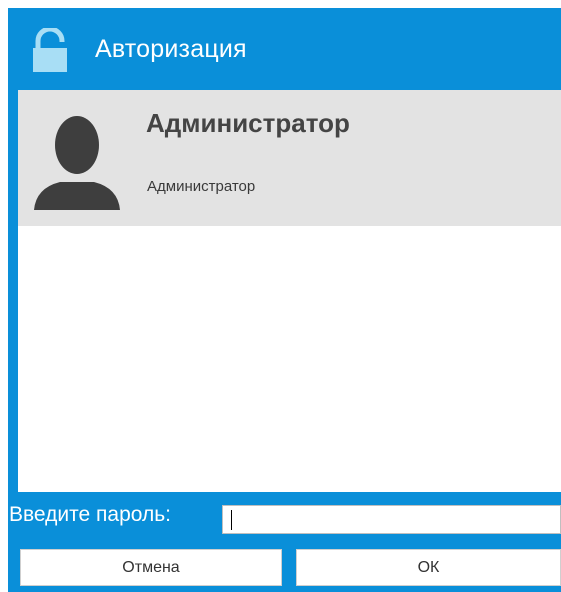 This screenshot has height=592, width=561. What do you see at coordinates (171, 49) in the screenshot?
I see `window-title: Авторизация` at bounding box center [171, 49].